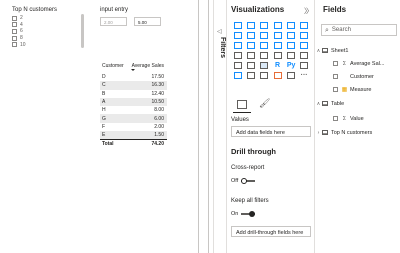 This screenshot has width=400, height=253. Describe the element at coordinates (237, 35) in the screenshot. I see `line-chart-icon` at that location.